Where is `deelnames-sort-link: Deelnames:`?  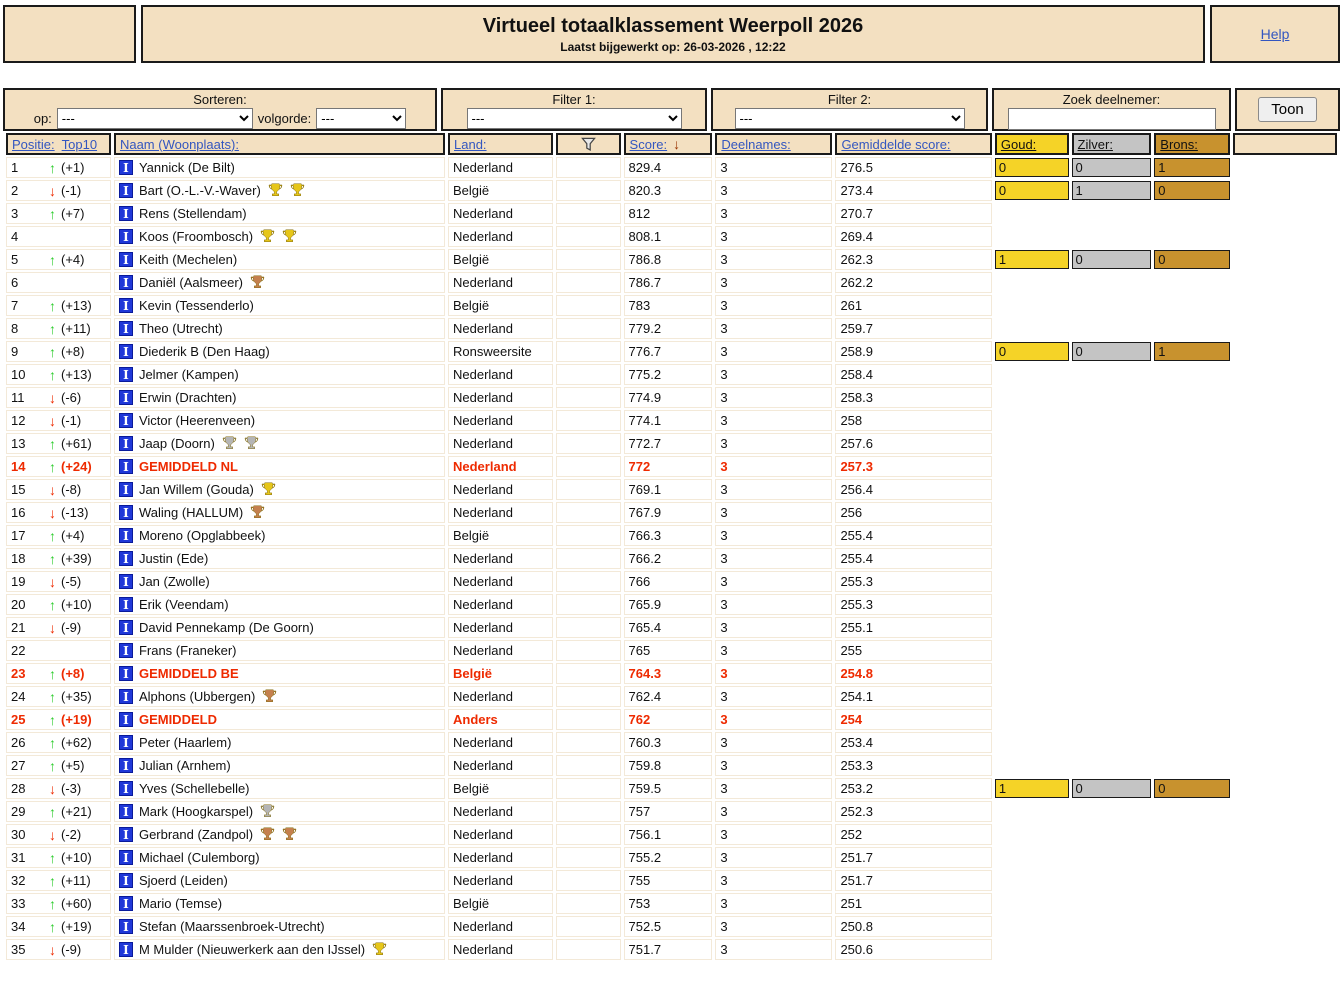
deelnames-sort-link: Deelnames: is located at coordinates (755, 144).